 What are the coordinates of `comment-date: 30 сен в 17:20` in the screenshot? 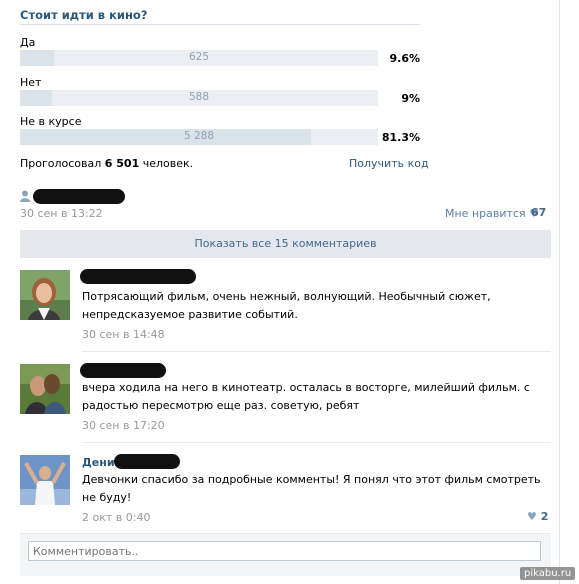 It's located at (123, 425).